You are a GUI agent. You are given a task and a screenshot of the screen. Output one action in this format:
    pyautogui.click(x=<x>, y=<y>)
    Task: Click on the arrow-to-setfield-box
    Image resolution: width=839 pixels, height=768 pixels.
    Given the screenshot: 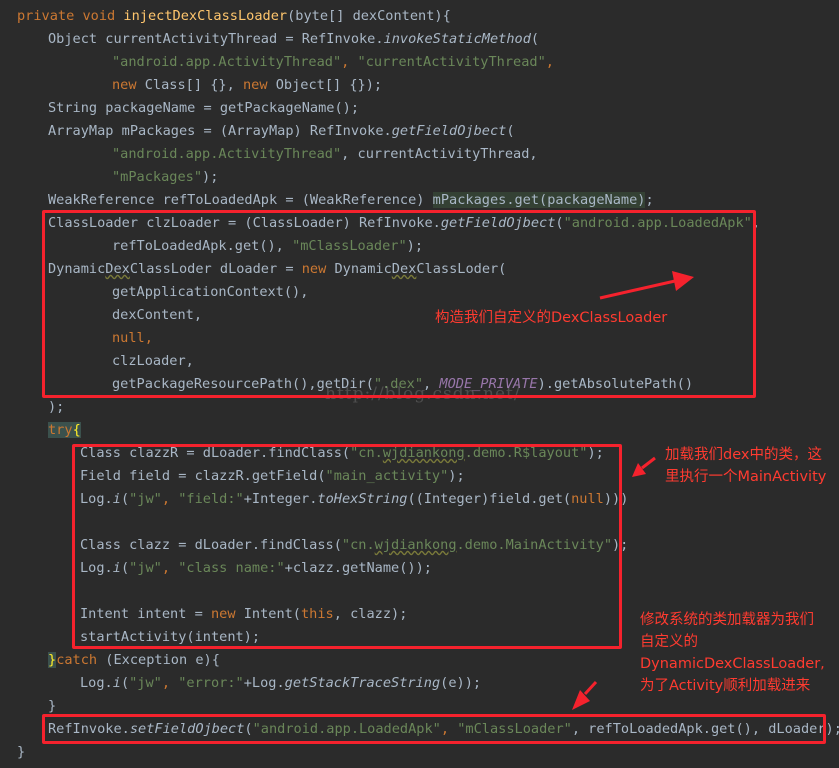 What is the action you would take?
    pyautogui.click(x=585, y=695)
    